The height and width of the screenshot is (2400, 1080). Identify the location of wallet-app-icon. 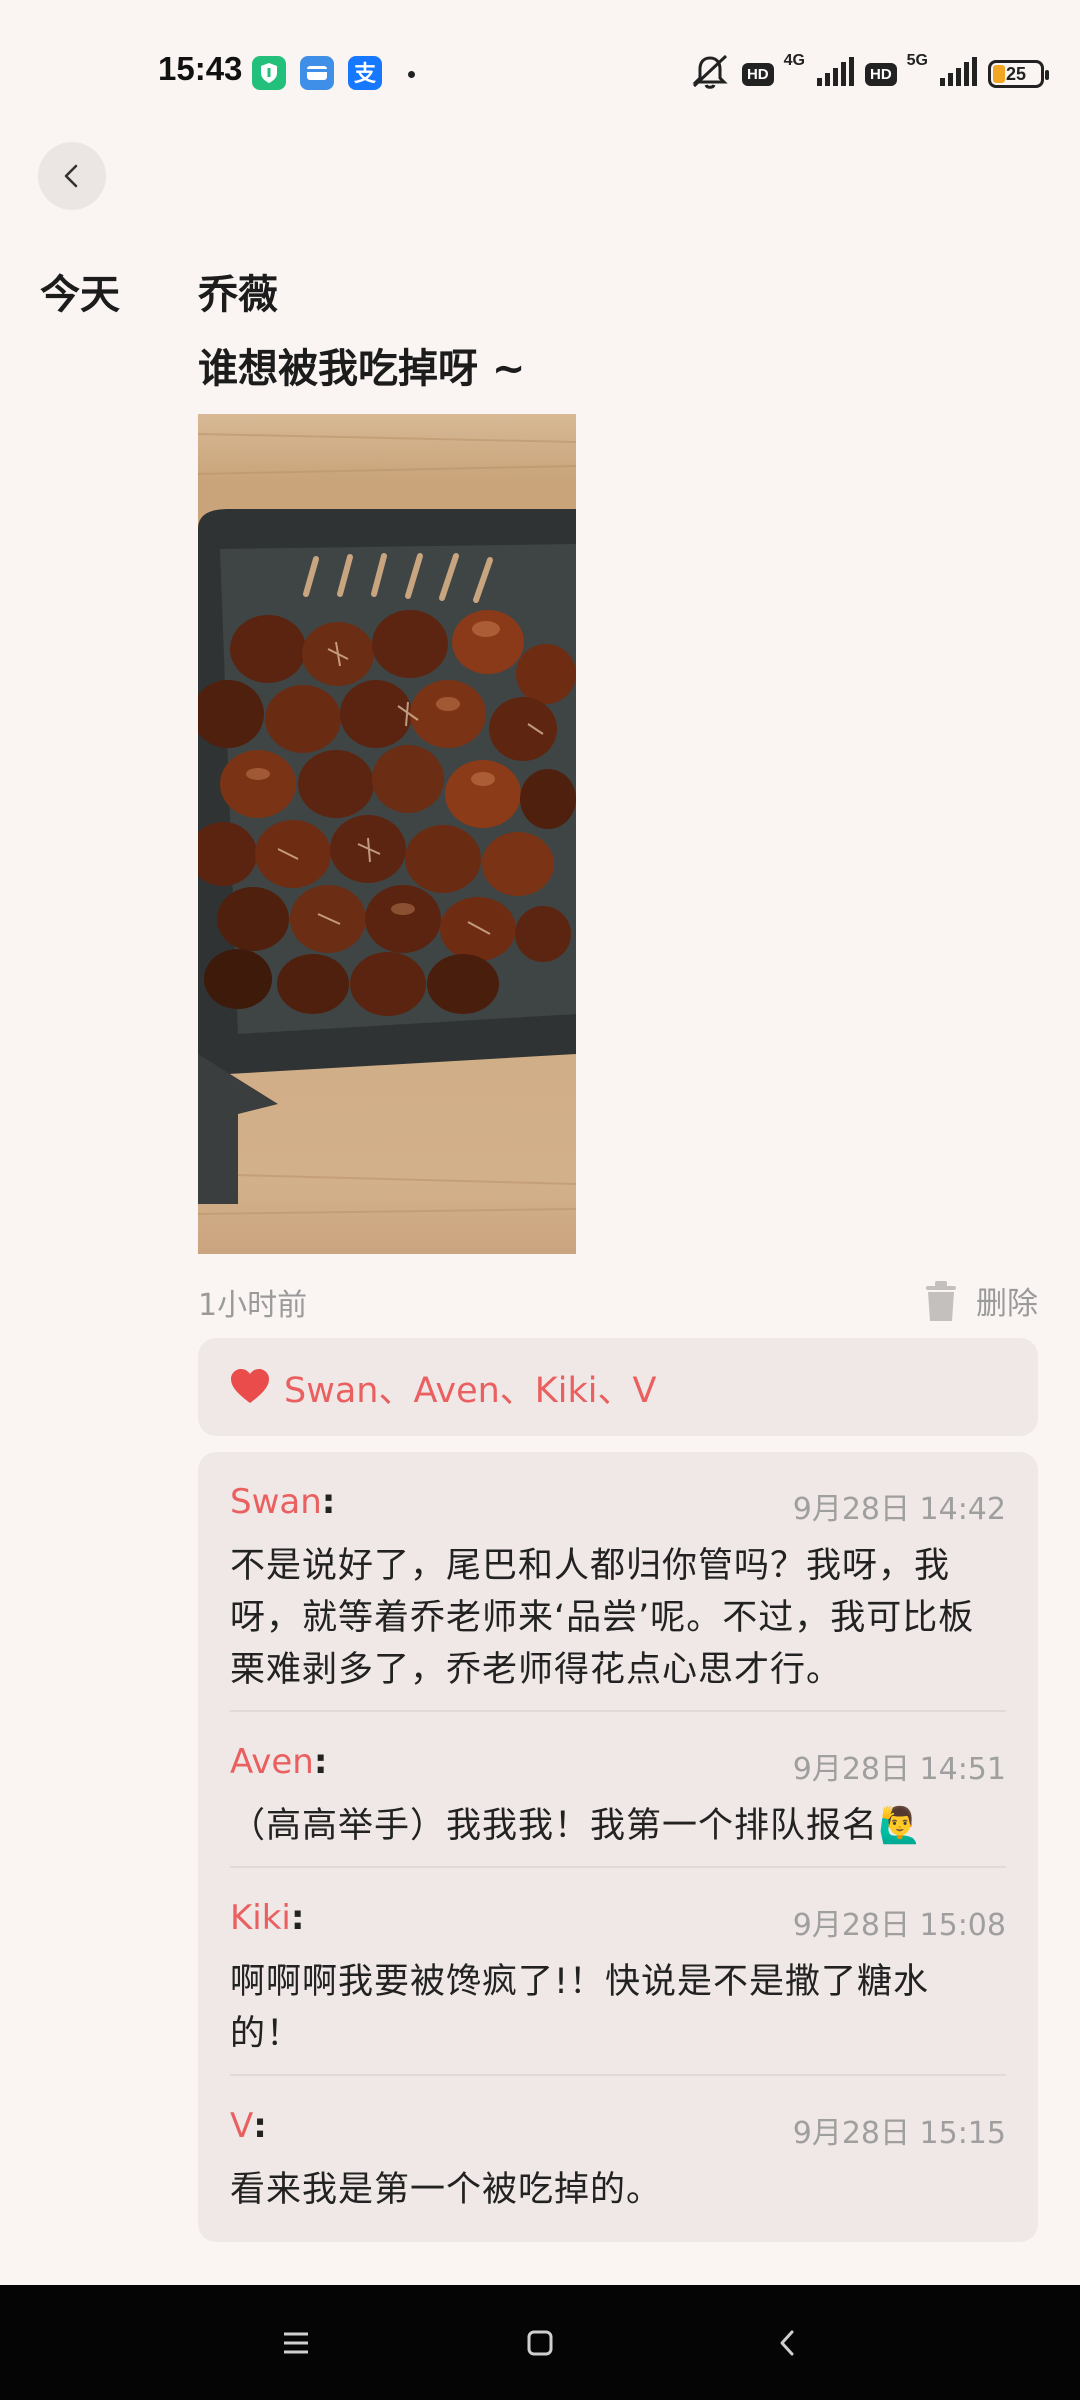
(317, 73).